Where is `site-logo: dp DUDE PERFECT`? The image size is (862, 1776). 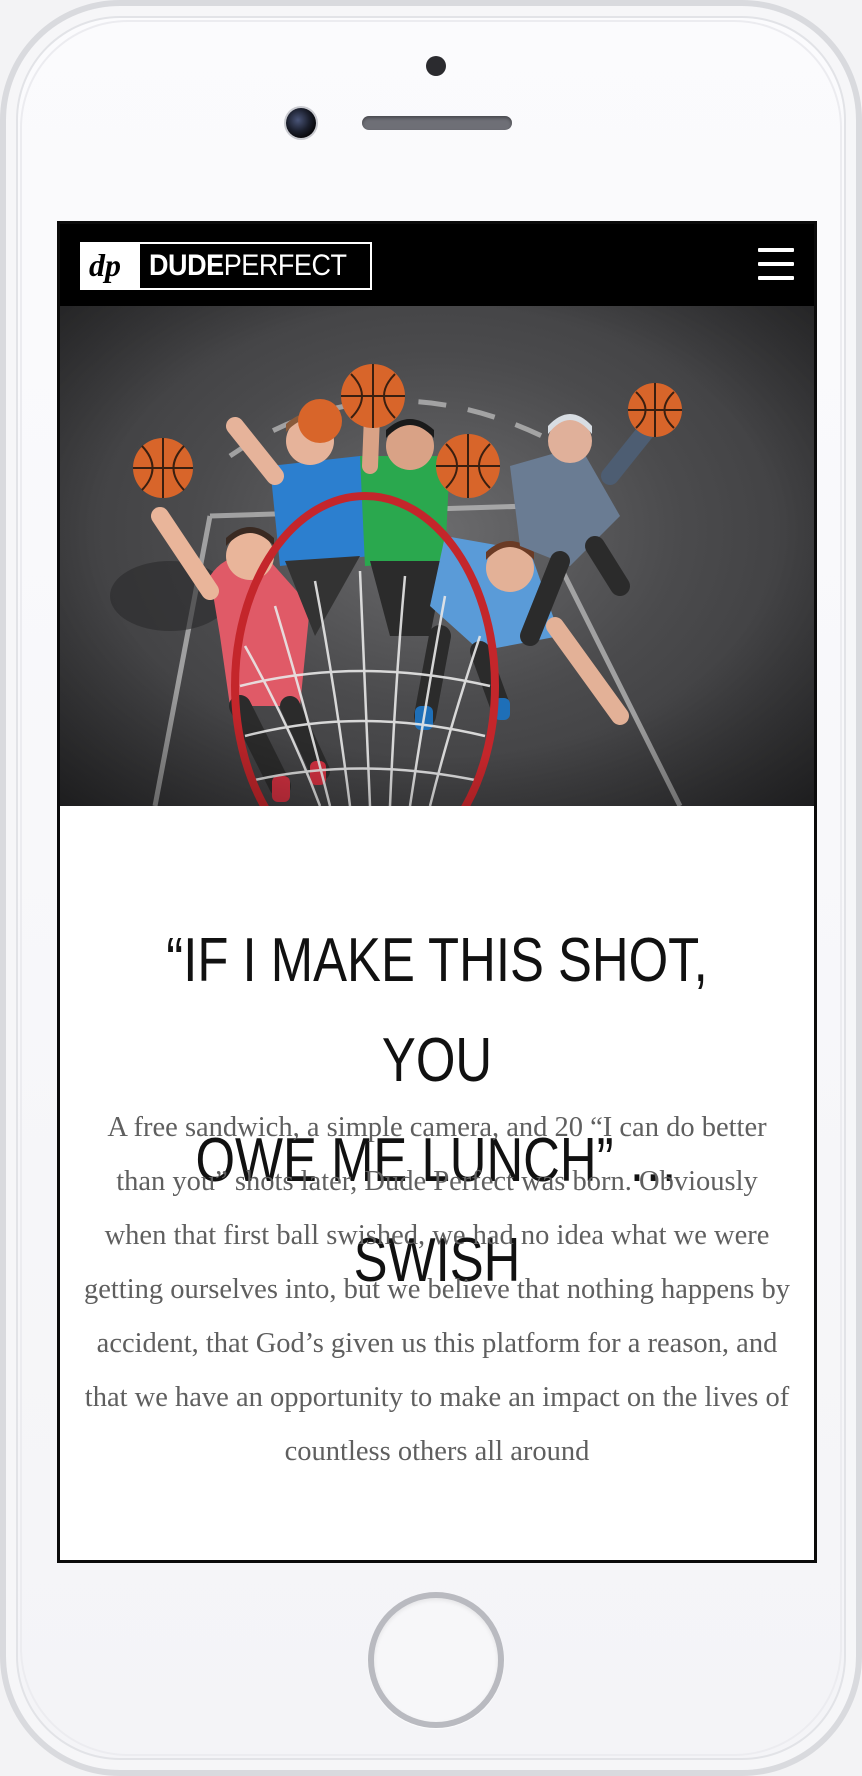
site-logo: dp DUDE PERFECT is located at coordinates (226, 266).